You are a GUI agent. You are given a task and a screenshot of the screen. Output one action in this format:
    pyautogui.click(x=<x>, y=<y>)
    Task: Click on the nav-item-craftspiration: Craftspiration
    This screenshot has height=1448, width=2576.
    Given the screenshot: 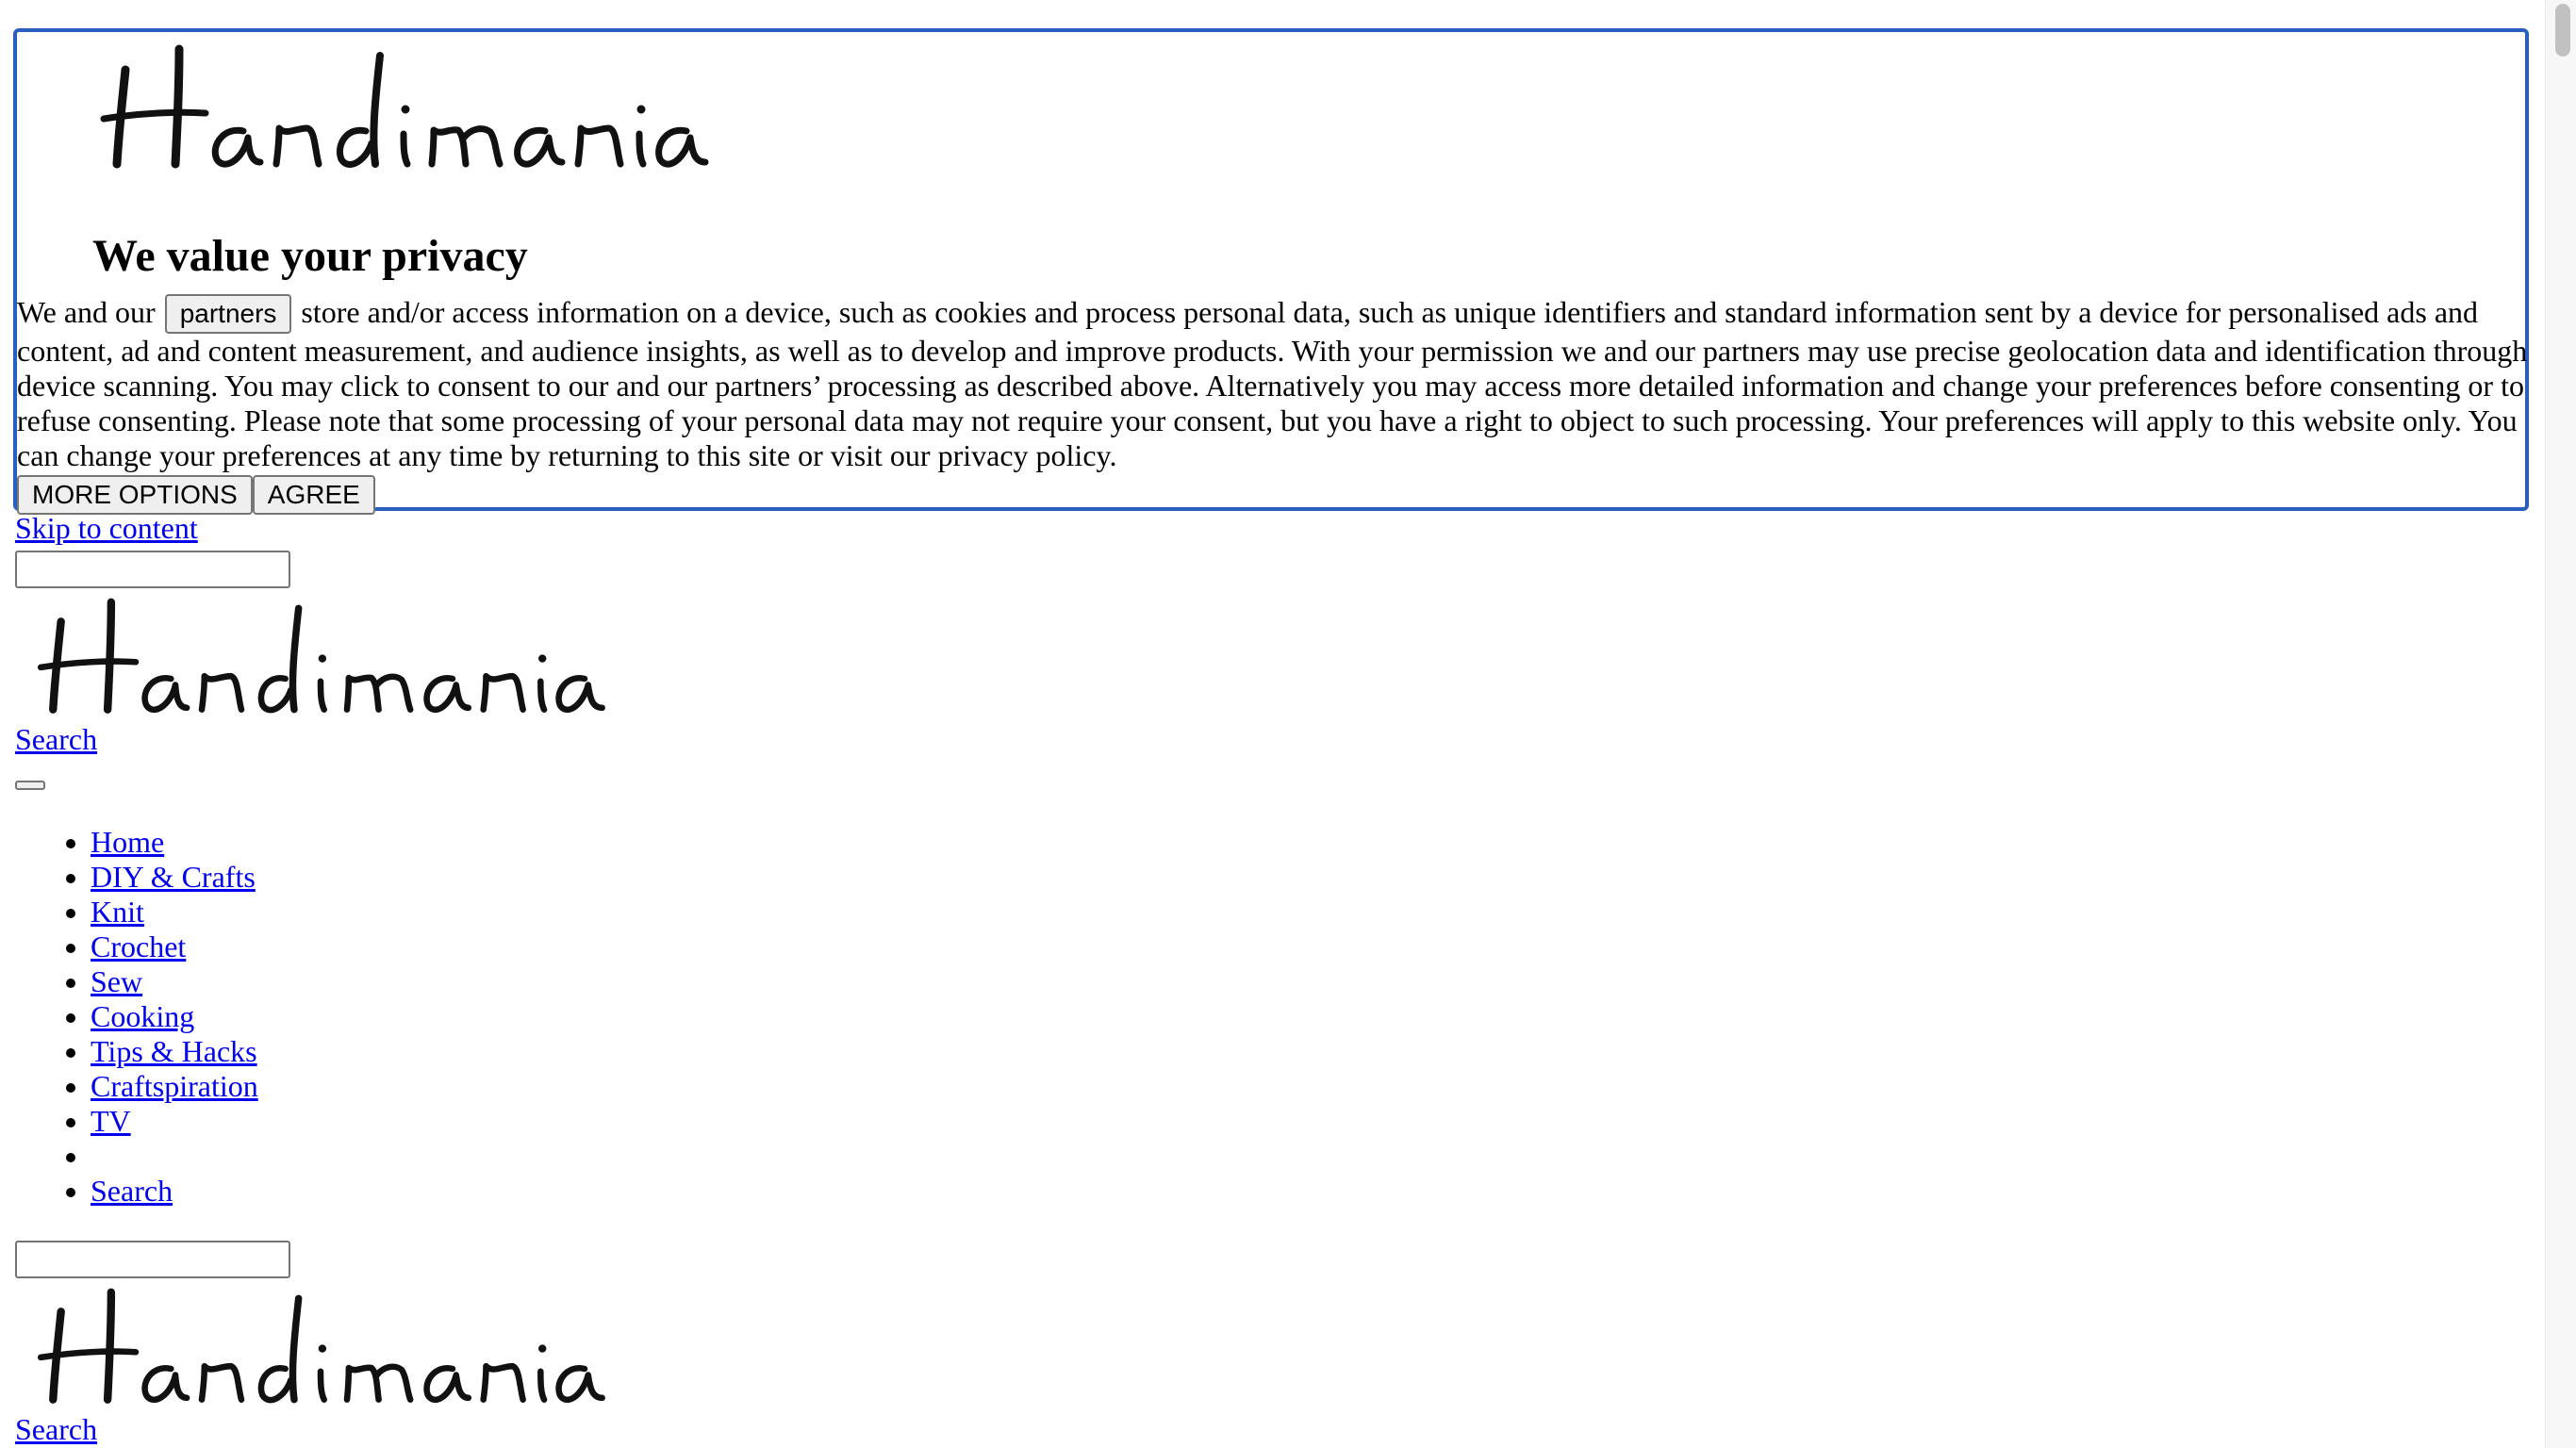 What is the action you would take?
    pyautogui.click(x=174, y=1086)
    